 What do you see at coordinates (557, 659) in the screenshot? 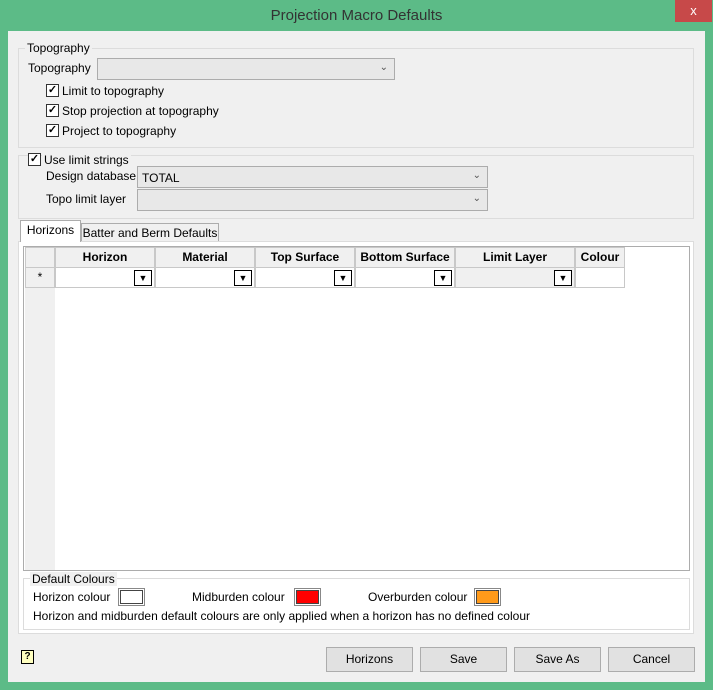
I see `save-as-button: Save As` at bounding box center [557, 659].